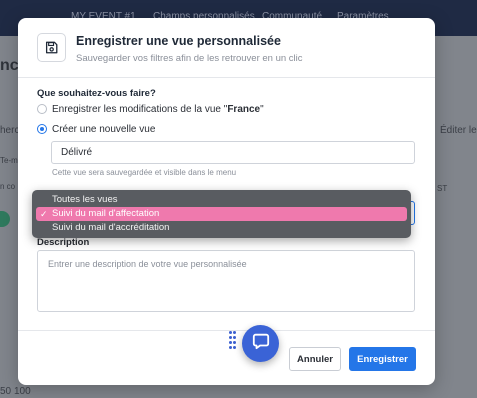 This screenshot has height=398, width=477. I want to click on radio-create-view: Créer une nouvelle vue, so click(96, 129).